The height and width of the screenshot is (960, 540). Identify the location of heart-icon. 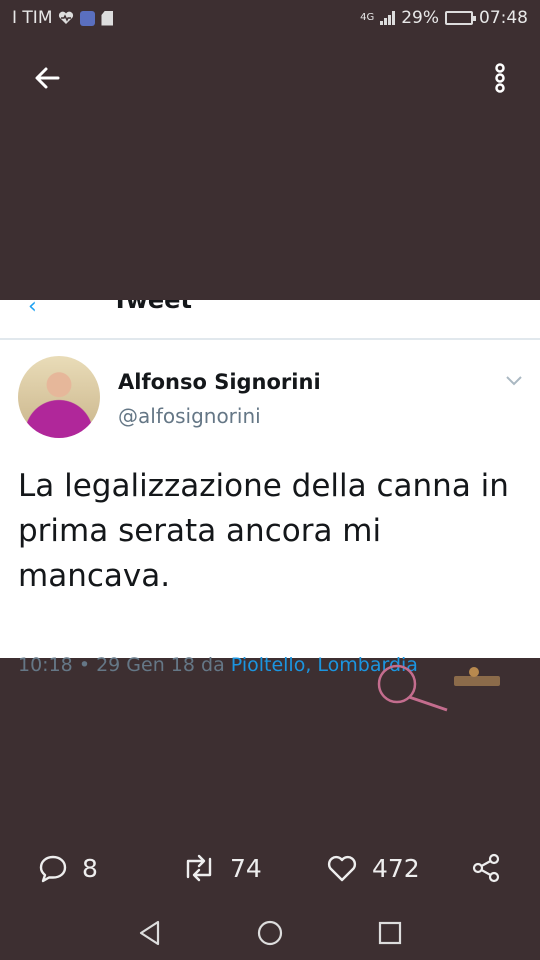
(342, 868).